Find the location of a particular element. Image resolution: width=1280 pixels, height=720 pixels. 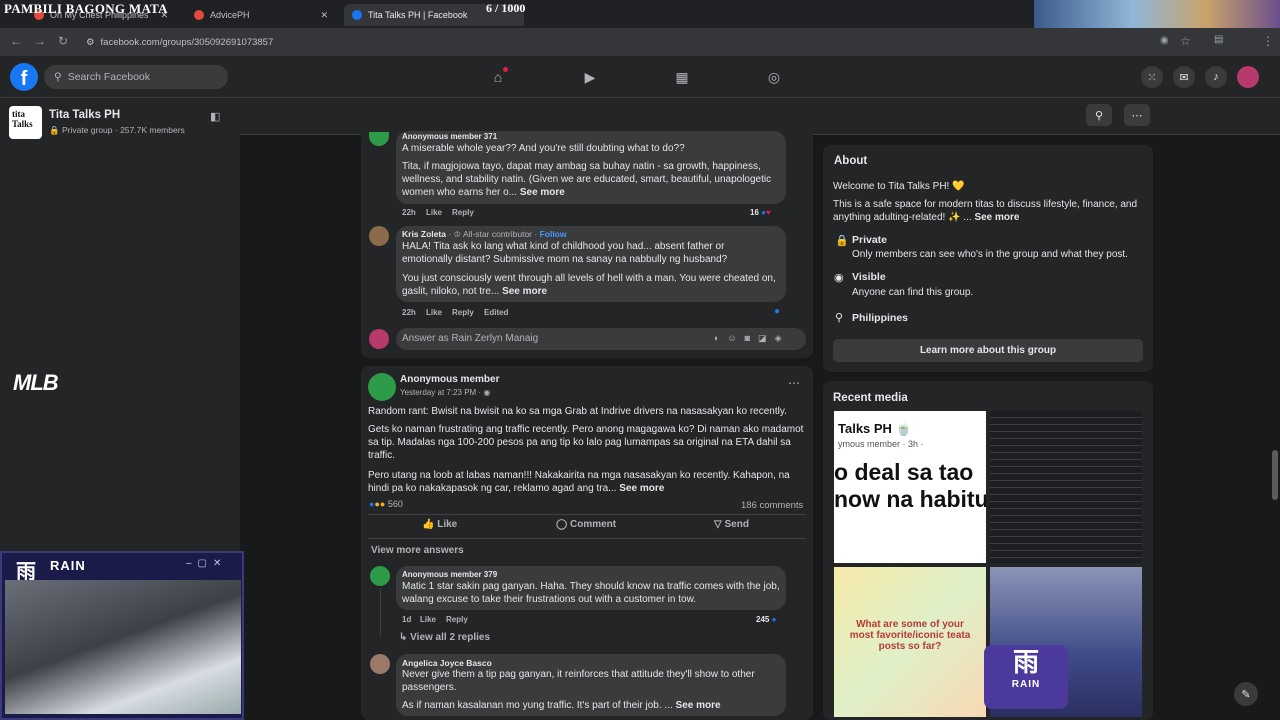

groups-icon: ◎ is located at coordinates (774, 77).